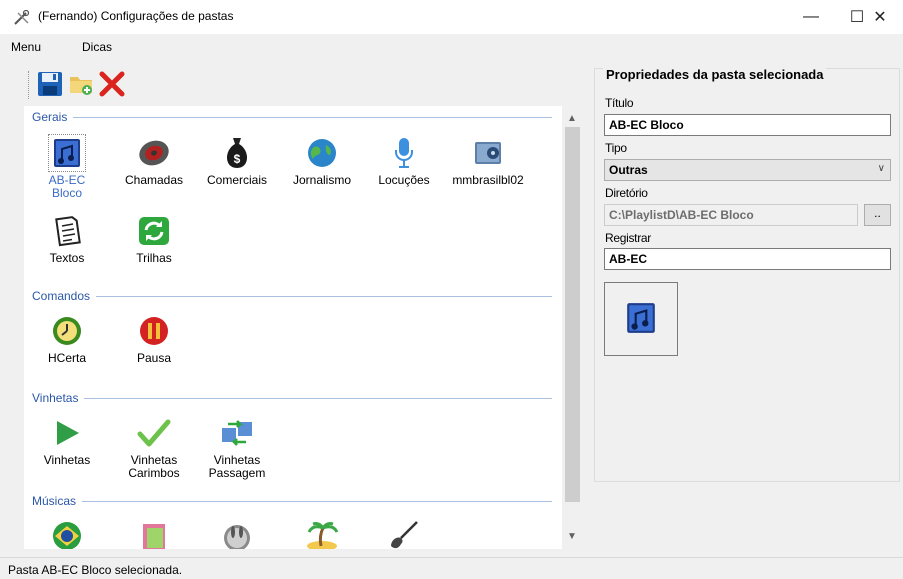  I want to click on money-bag-icon: $, so click(237, 153).